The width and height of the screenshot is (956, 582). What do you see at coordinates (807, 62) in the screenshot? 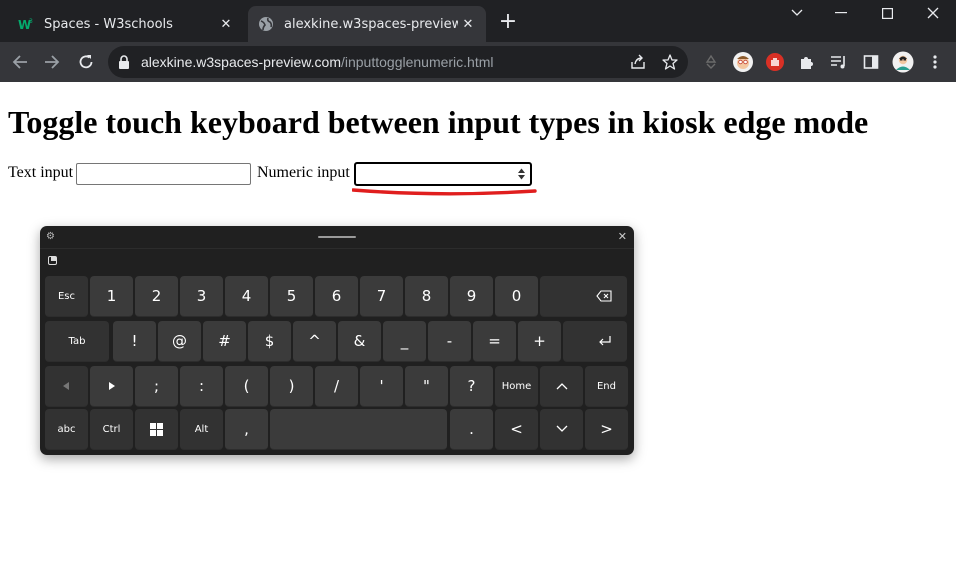
I see `extensions-puzzle-icon` at bounding box center [807, 62].